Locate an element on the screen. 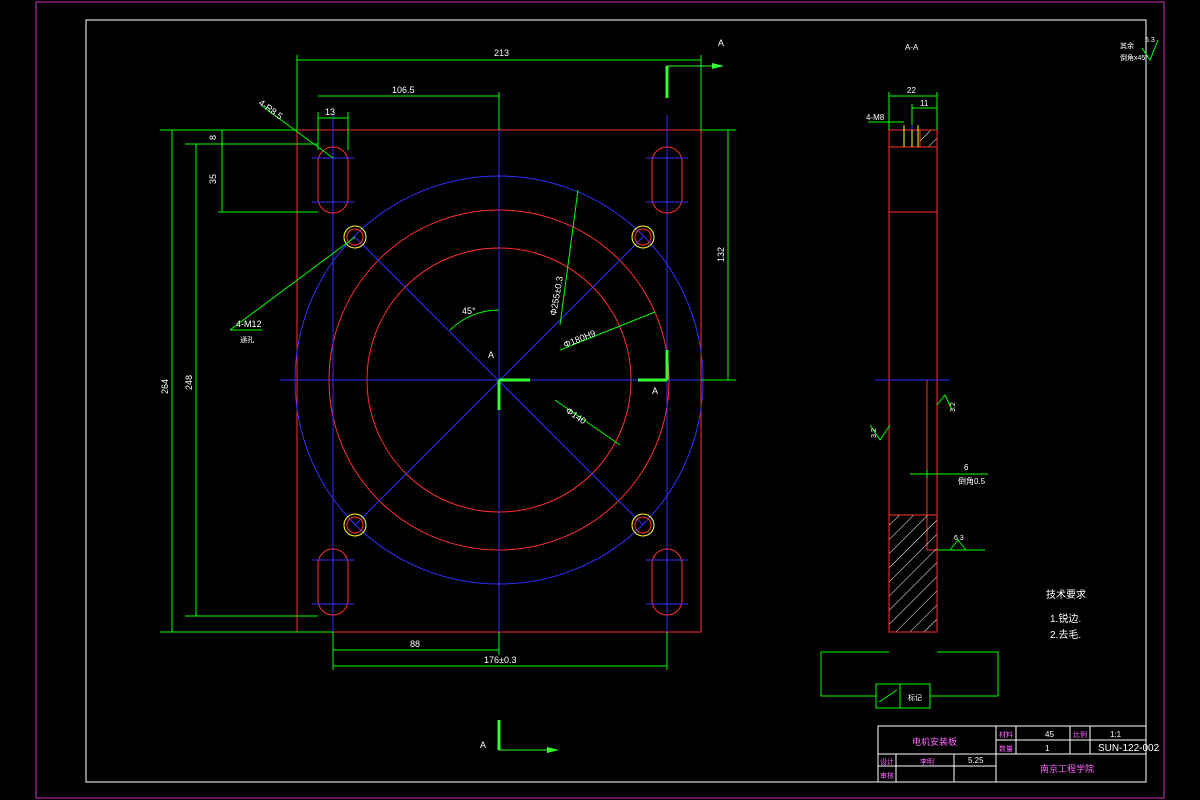 The height and width of the screenshot is (800, 1200). dim-11: 11 is located at coordinates (924, 103).